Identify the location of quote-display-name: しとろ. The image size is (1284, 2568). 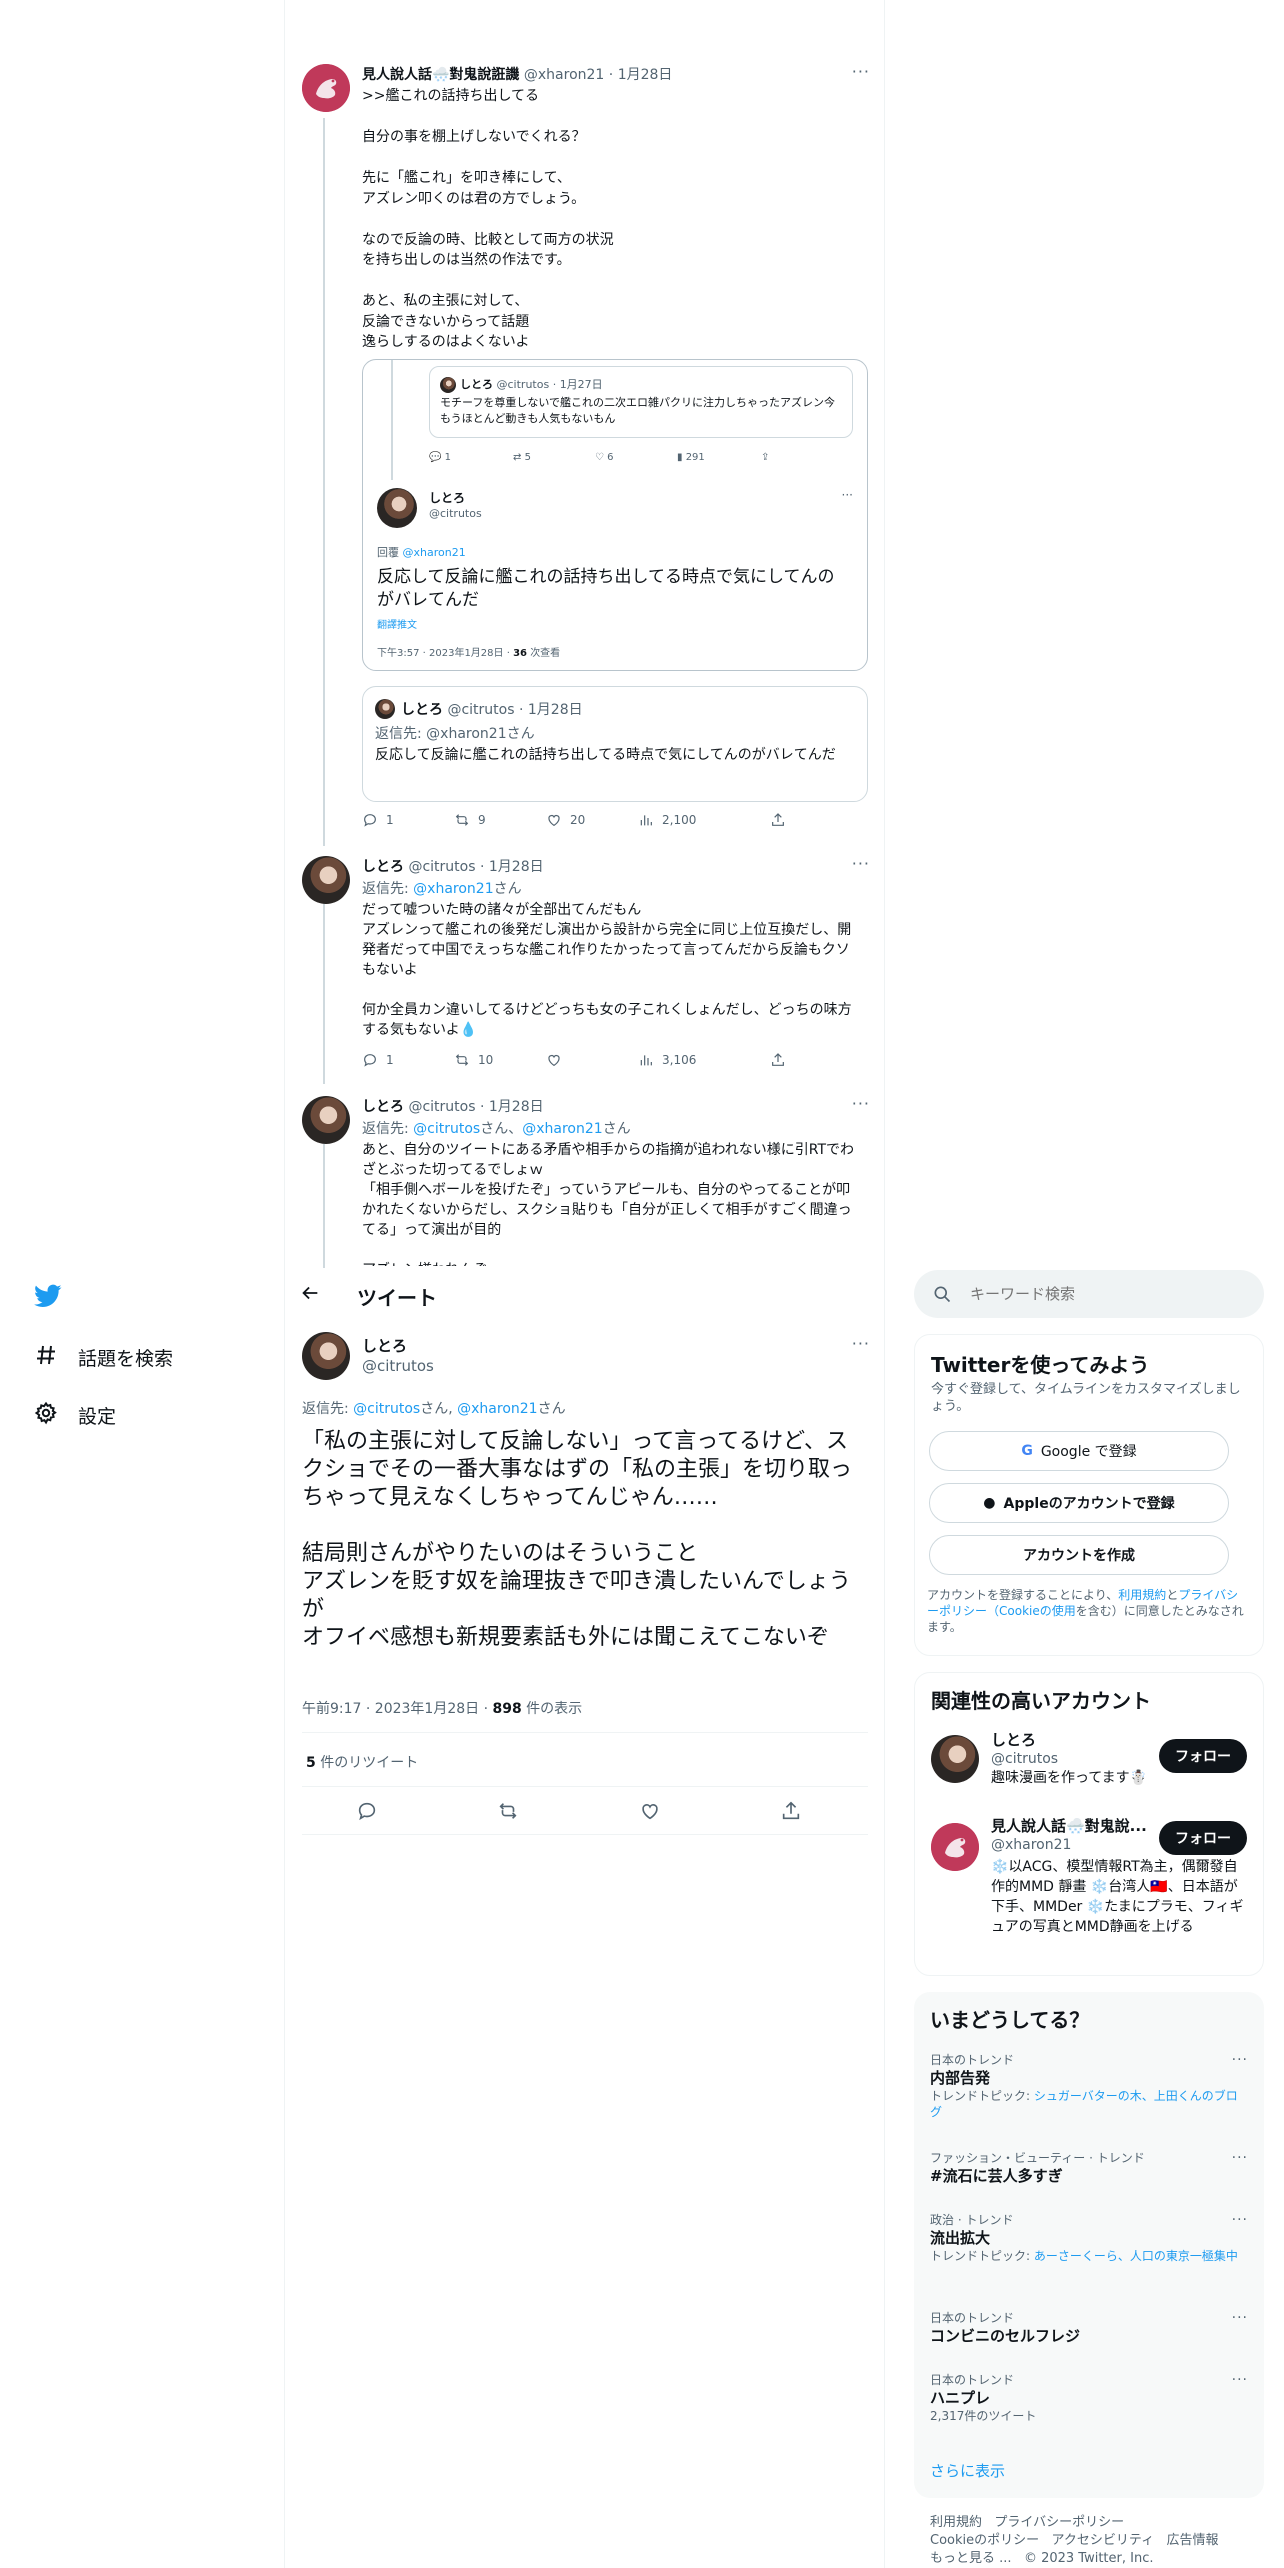
(422, 710).